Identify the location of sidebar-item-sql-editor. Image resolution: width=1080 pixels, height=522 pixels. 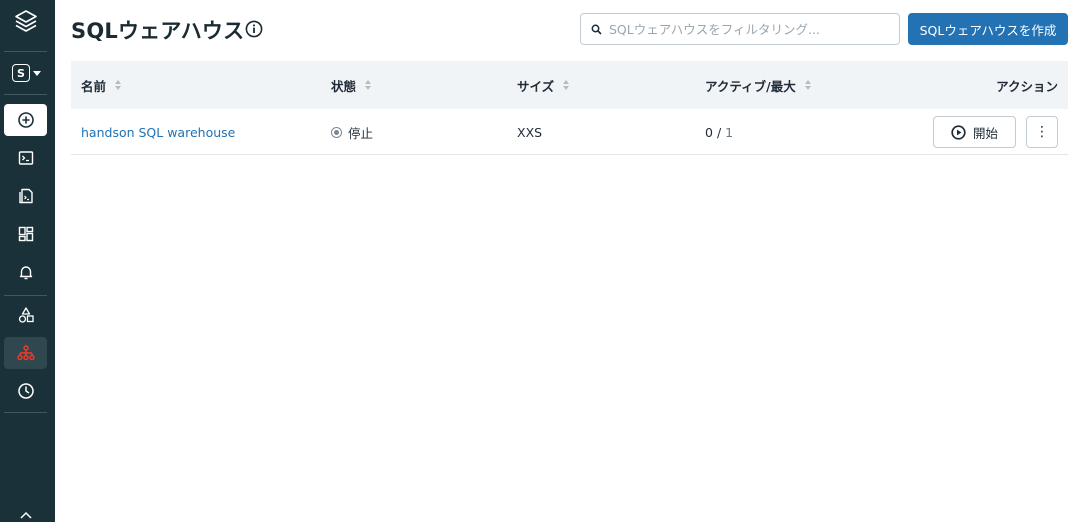
(25, 158).